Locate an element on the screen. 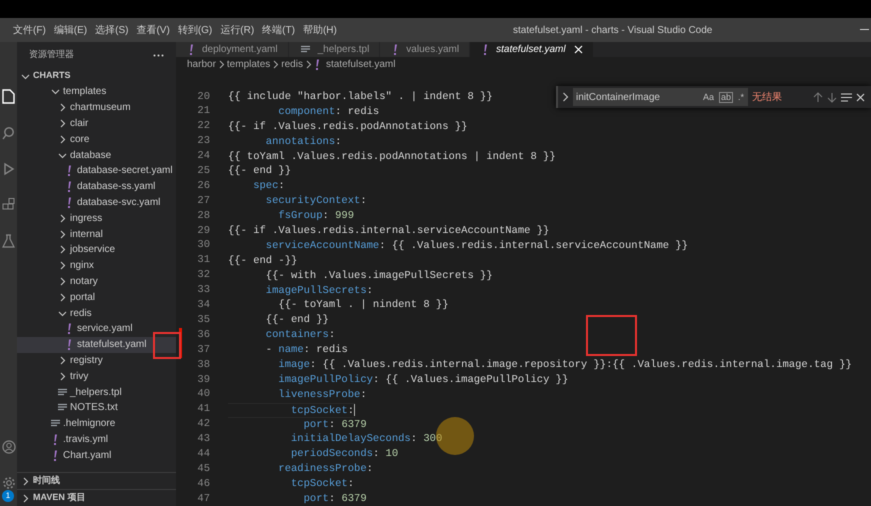  tree-item: Chart.yaml is located at coordinates (96, 455).